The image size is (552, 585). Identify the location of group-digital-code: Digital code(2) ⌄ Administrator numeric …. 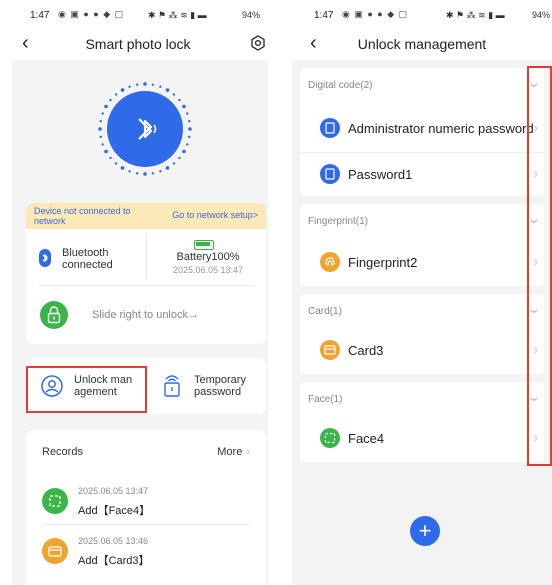
(422, 132).